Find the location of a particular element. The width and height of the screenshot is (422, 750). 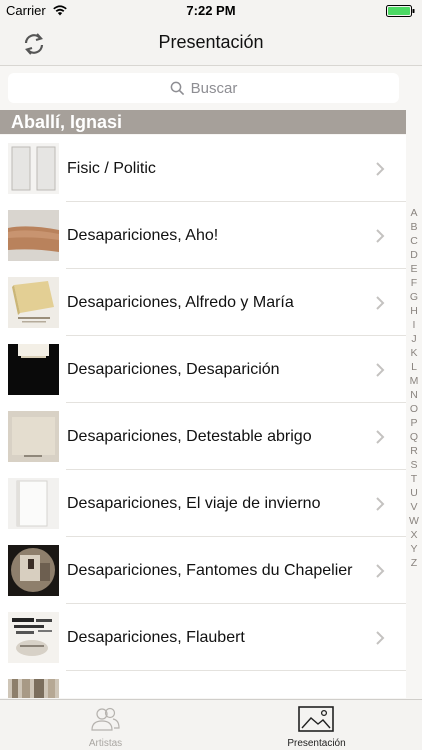

index-letter: Z is located at coordinates (414, 563).